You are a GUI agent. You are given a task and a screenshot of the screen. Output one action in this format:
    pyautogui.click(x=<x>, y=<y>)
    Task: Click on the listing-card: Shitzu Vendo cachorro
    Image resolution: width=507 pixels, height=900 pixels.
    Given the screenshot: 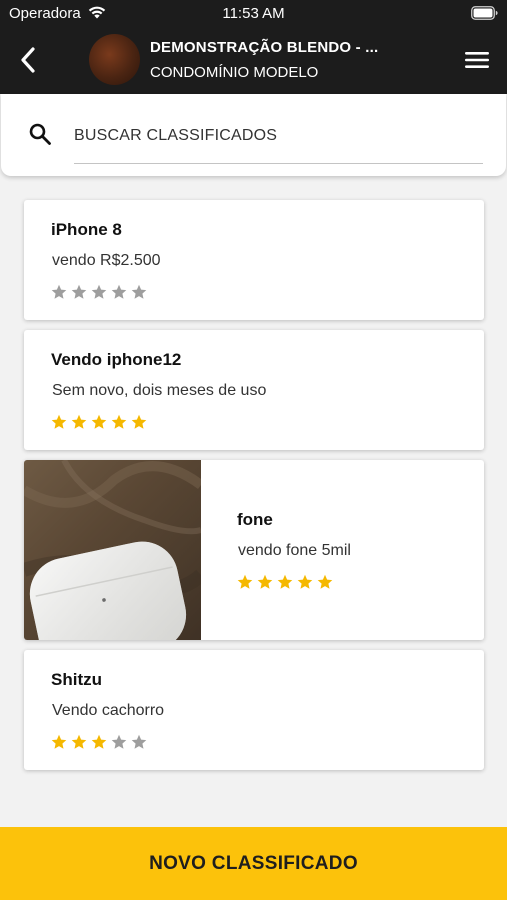 What is the action you would take?
    pyautogui.click(x=254, y=710)
    